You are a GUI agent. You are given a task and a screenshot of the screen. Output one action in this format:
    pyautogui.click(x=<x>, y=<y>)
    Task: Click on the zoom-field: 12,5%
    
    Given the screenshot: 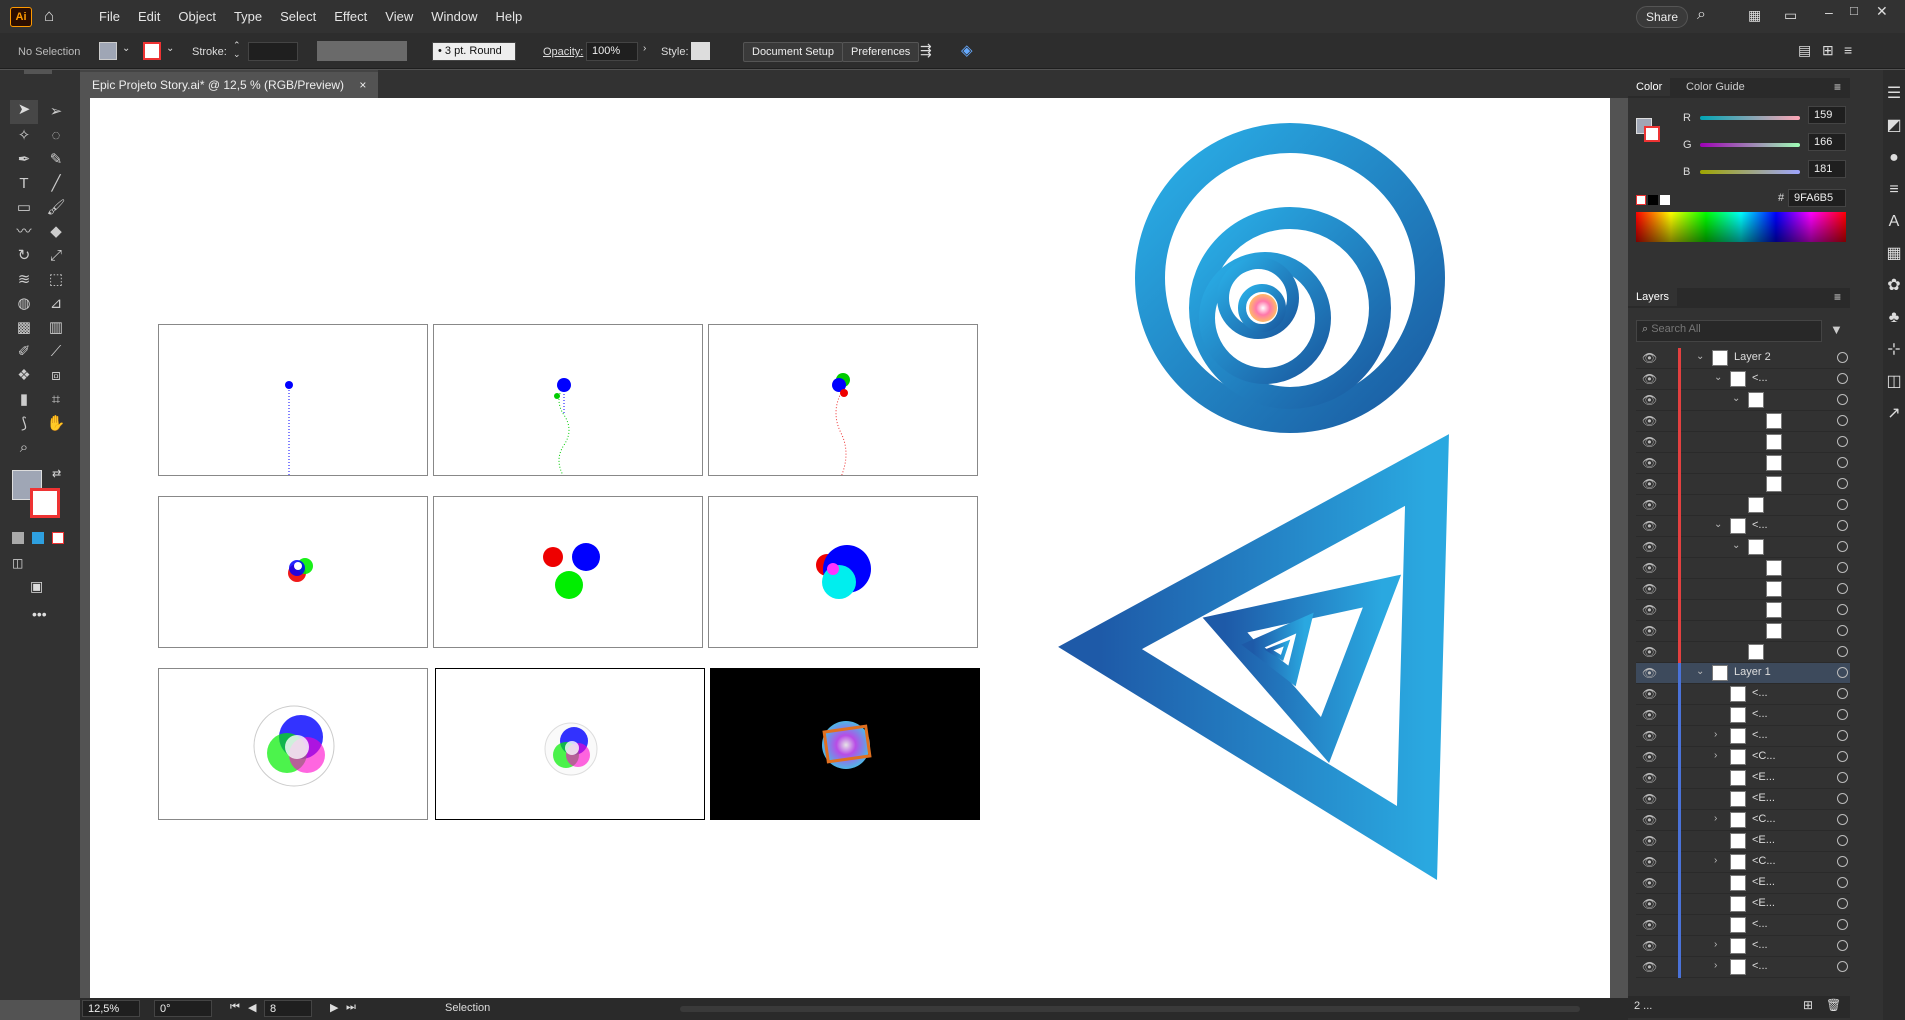 What is the action you would take?
    pyautogui.click(x=111, y=1008)
    